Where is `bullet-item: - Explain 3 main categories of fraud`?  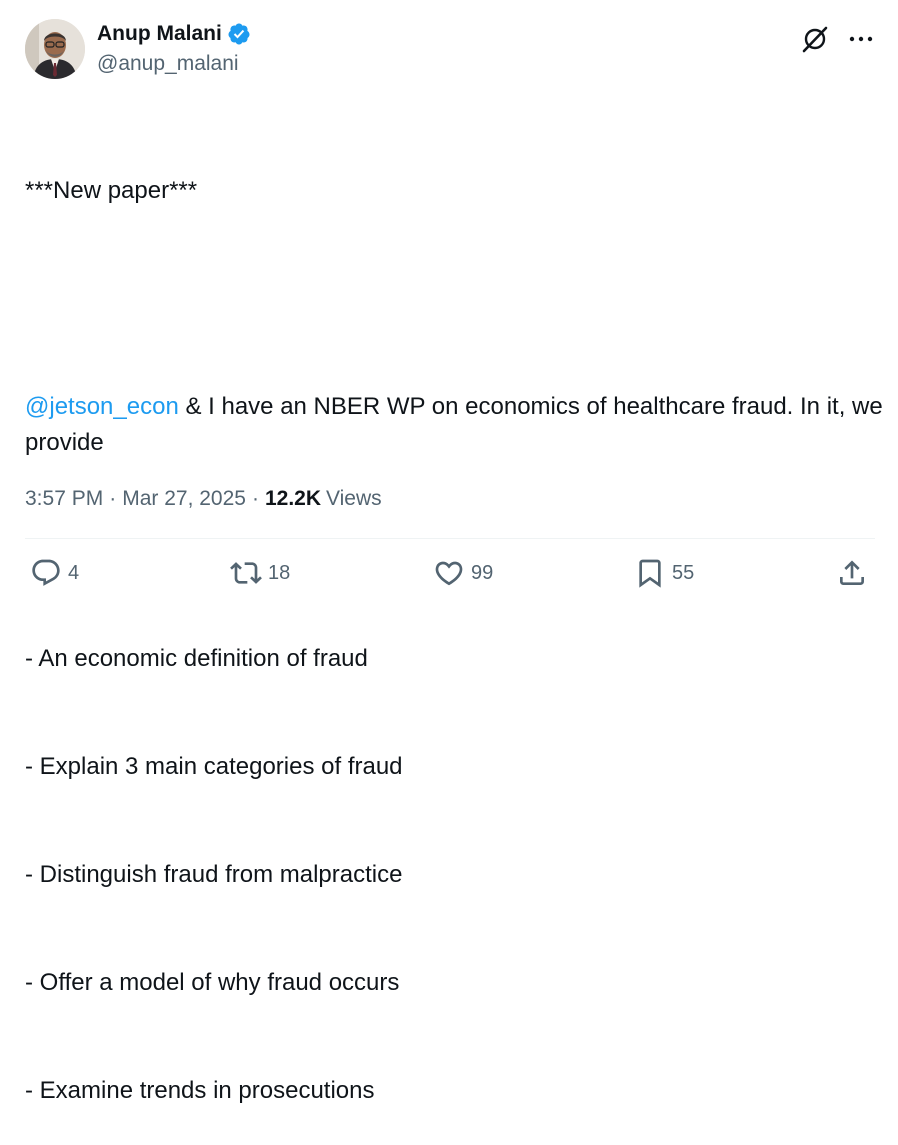 bullet-item: - Explain 3 main categories of fraud is located at coordinates (214, 766).